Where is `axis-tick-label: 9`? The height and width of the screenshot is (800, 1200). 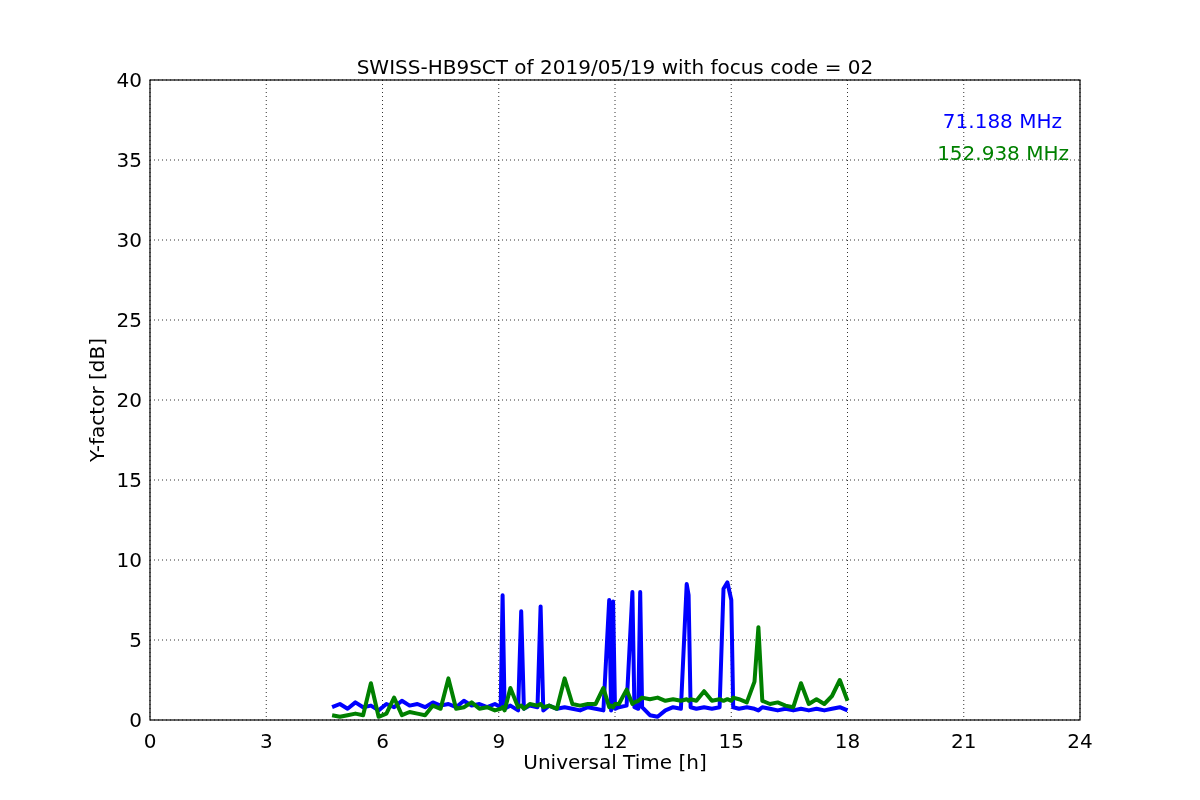
axis-tick-label: 9 is located at coordinates (499, 741).